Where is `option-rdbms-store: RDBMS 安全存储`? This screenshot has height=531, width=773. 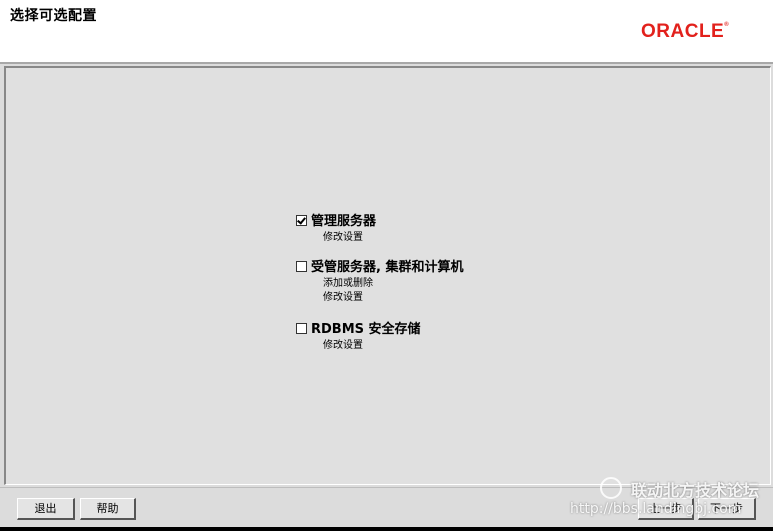 option-rdbms-store: RDBMS 安全存储 is located at coordinates (379, 328).